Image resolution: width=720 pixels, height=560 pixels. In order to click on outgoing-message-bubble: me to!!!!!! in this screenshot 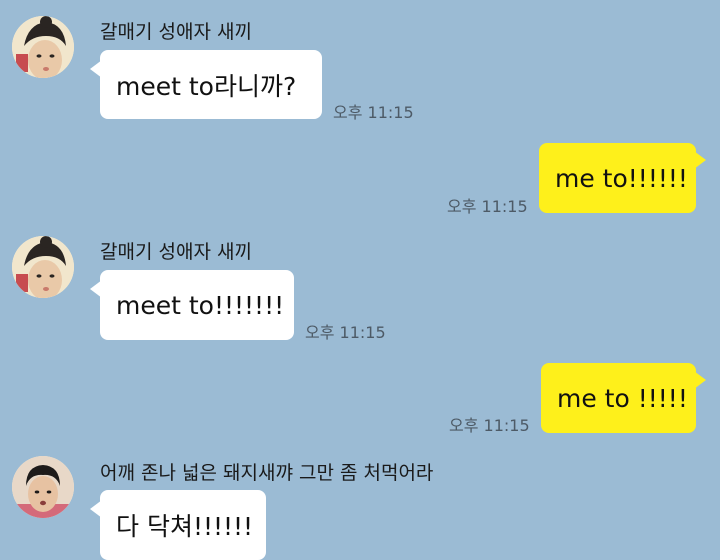, I will do `click(622, 178)`.